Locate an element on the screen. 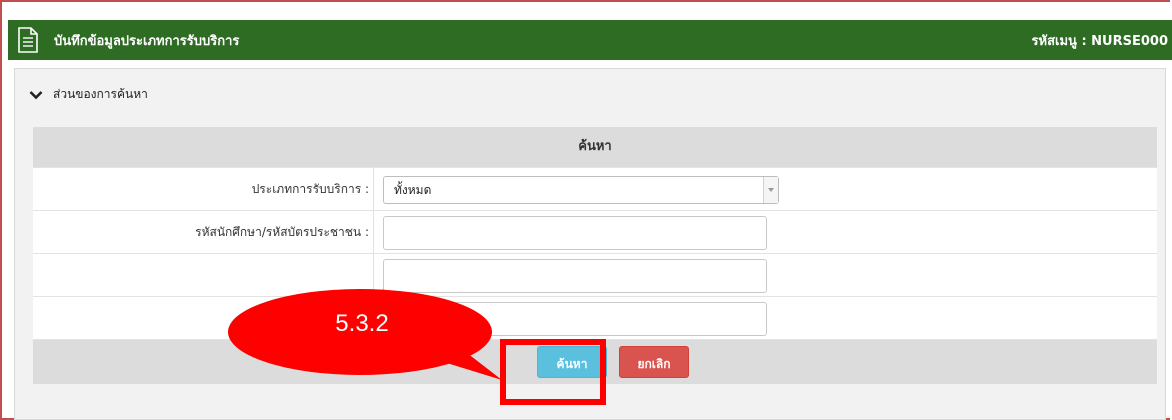 The width and height of the screenshot is (1172, 420). student-id-label: รหัสนักศึกษา/รหัสบัตรประชาชน : is located at coordinates (282, 232).